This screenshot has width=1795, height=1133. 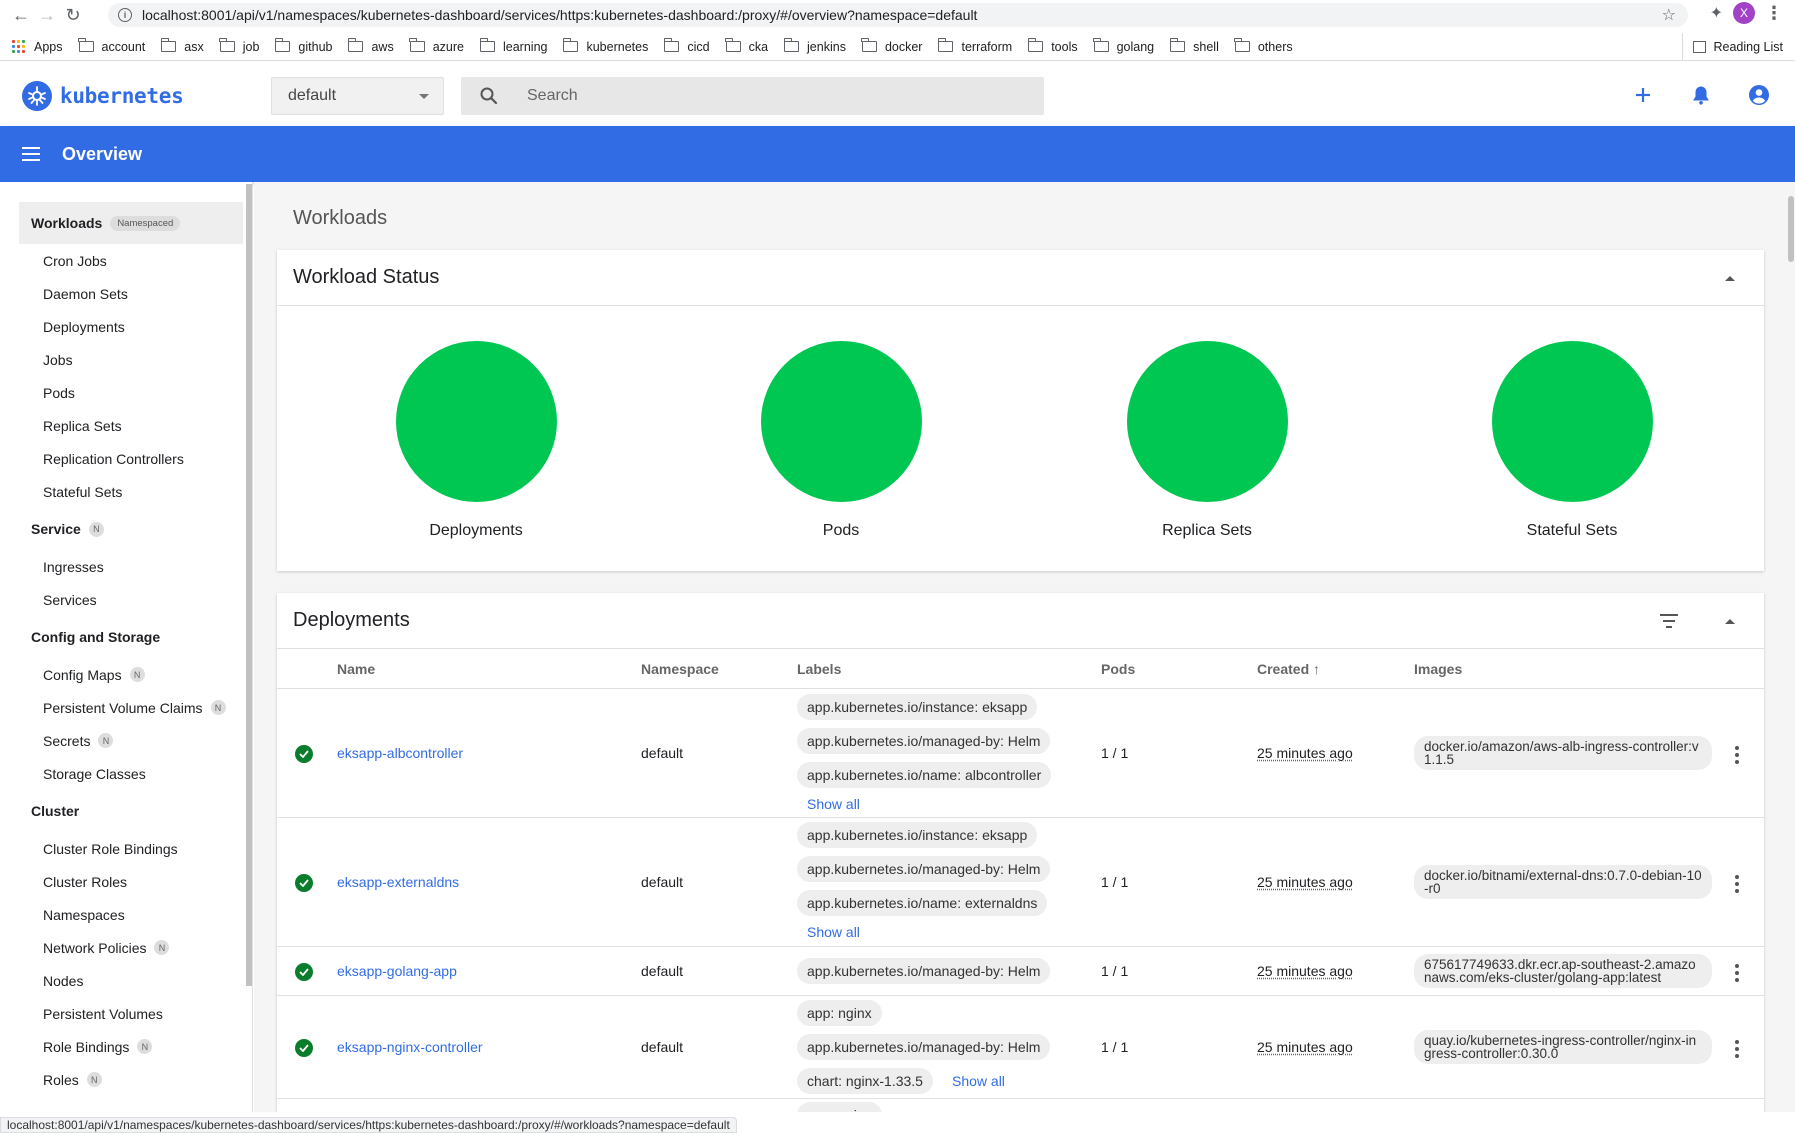 What do you see at coordinates (570, 45) in the screenshot?
I see `folder-icon` at bounding box center [570, 45].